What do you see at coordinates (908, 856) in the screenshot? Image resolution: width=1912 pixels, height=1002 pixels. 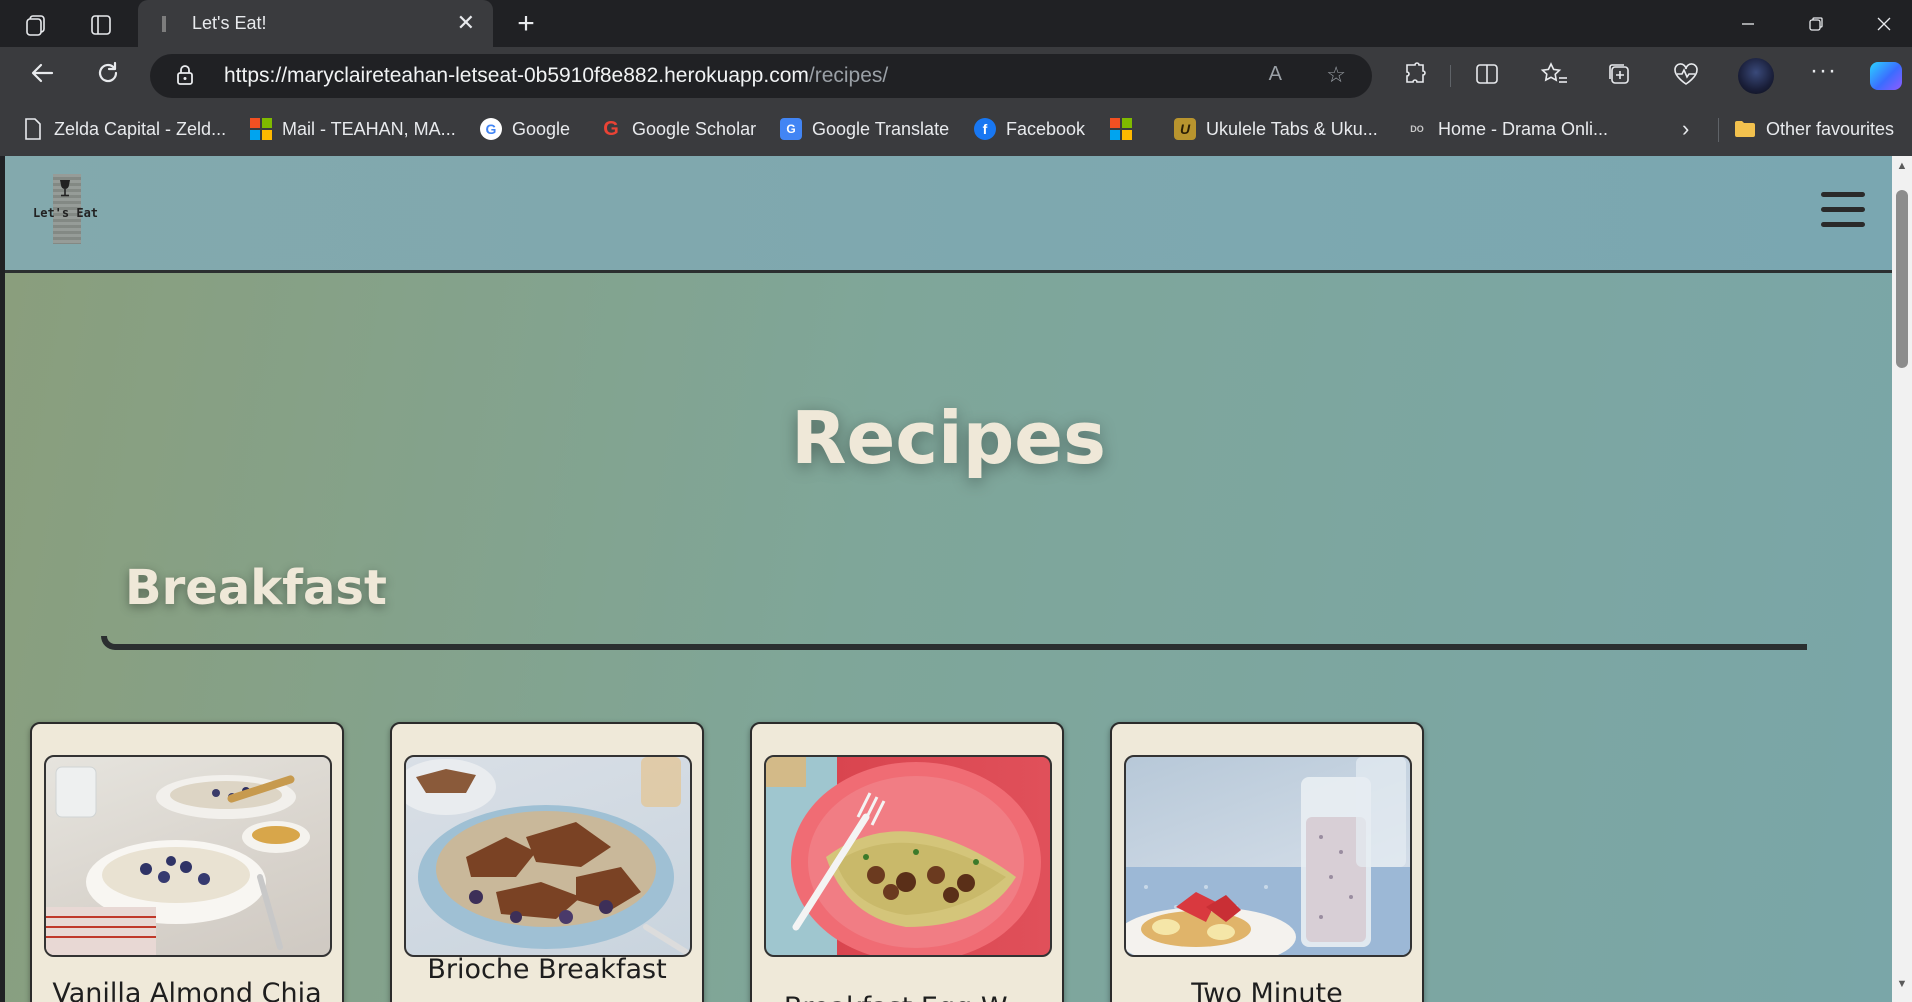 I see `breakfast-egg-wrap-photo` at bounding box center [908, 856].